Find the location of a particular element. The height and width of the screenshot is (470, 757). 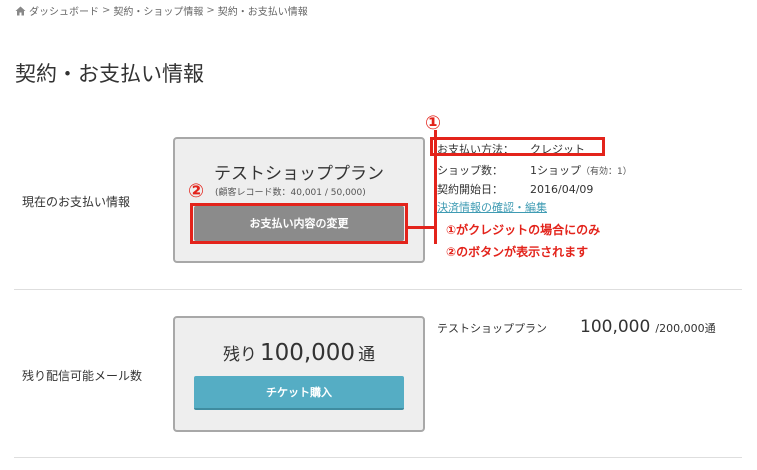

contract-start-label: 契約開始日： is located at coordinates (470, 189).